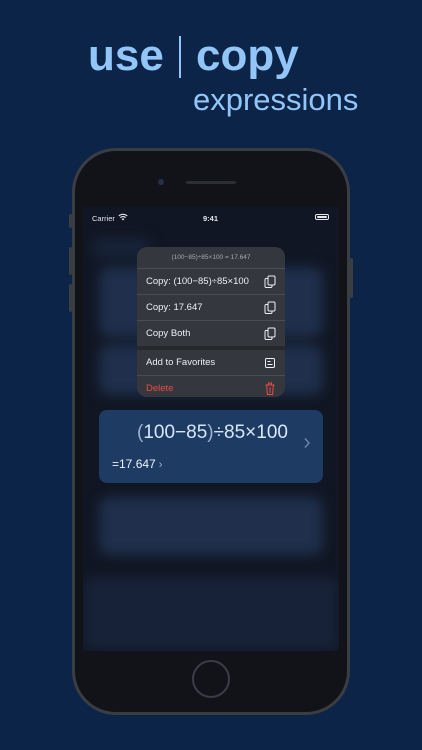 This screenshot has width=422, height=750. What do you see at coordinates (180, 57) in the screenshot?
I see `headline-separator` at bounding box center [180, 57].